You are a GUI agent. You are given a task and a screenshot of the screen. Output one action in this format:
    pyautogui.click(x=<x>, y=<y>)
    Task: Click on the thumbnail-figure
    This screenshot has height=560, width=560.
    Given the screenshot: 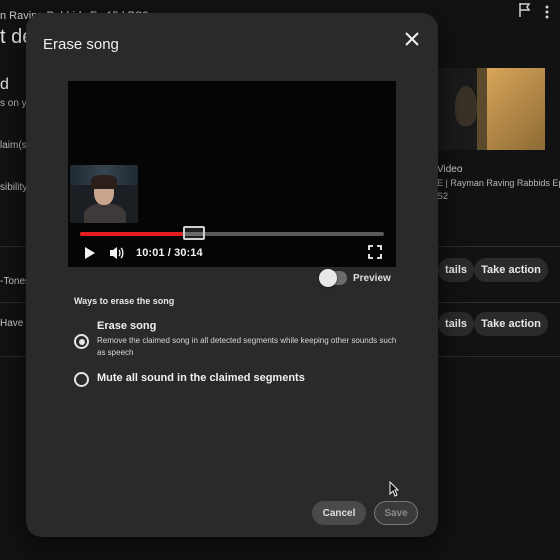 What is the action you would take?
    pyautogui.click(x=466, y=106)
    